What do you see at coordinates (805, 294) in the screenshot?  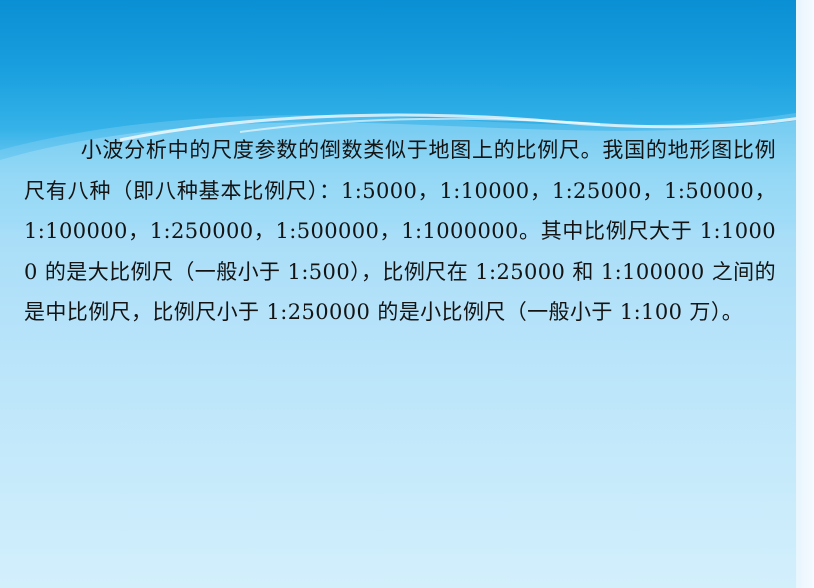 I see `right-edge-strip` at bounding box center [805, 294].